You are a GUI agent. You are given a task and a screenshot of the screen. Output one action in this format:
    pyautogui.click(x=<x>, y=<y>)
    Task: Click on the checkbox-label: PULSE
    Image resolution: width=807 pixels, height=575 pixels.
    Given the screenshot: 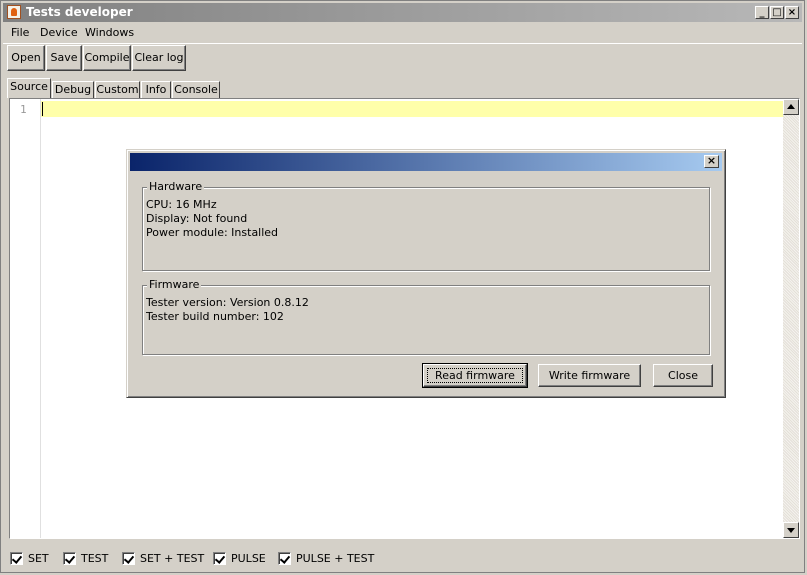 What is the action you would take?
    pyautogui.click(x=248, y=558)
    